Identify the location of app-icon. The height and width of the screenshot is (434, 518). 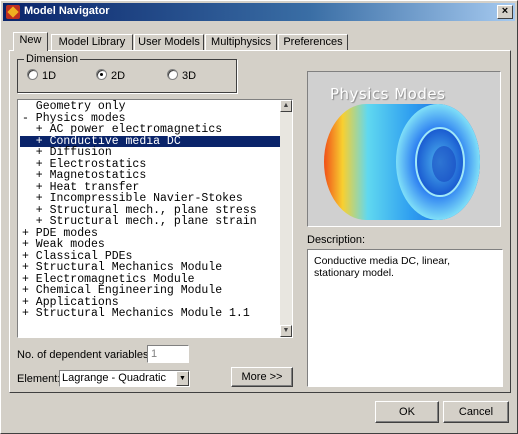
(13, 12).